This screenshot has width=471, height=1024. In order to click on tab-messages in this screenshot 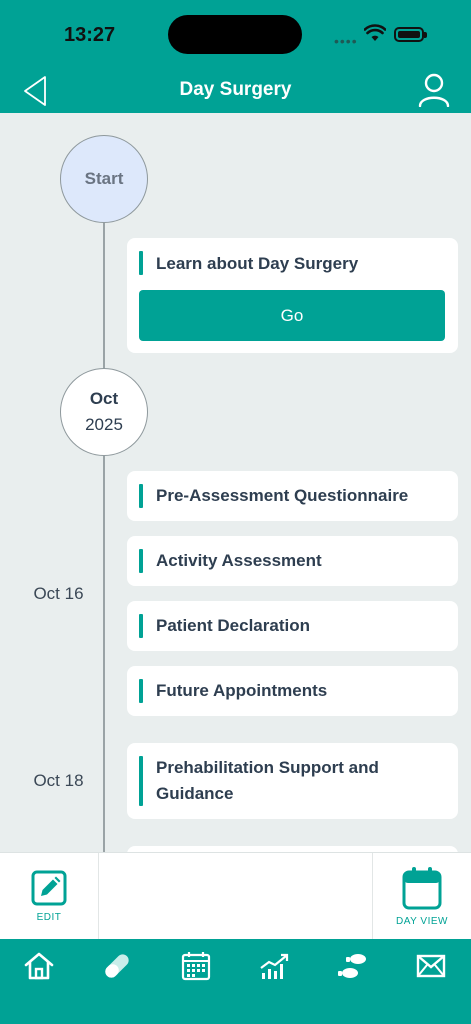, I will do `click(431, 966)`.